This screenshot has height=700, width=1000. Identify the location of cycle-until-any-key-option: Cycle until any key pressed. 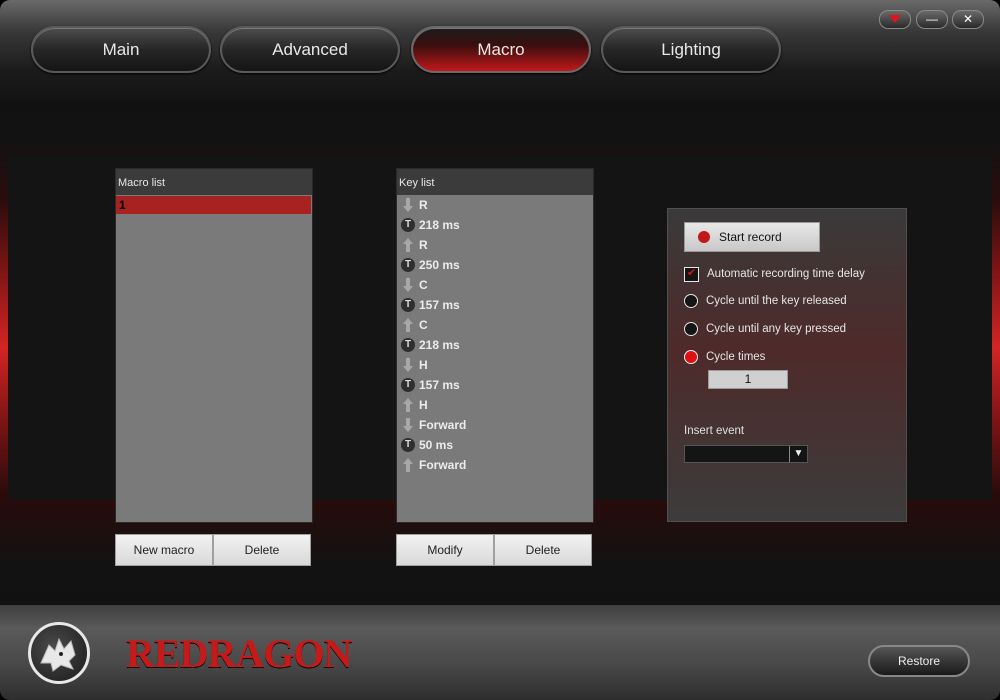
(765, 329).